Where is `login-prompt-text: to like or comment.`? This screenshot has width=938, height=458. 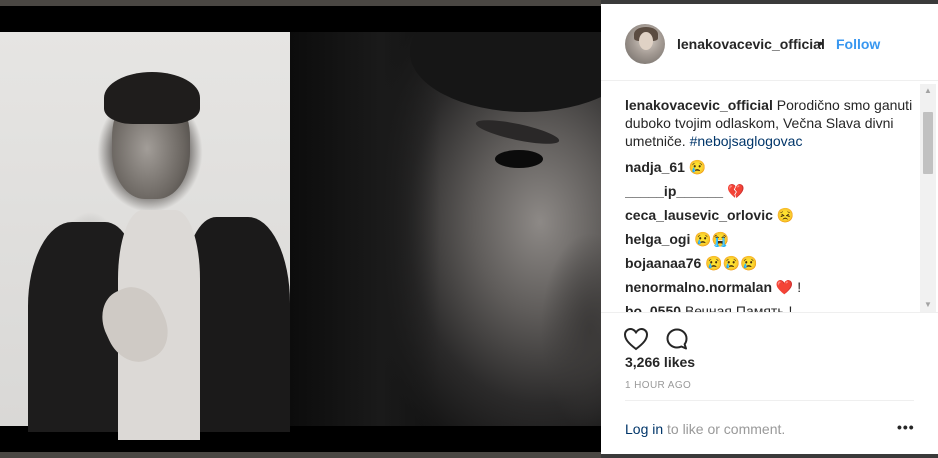 login-prompt-text: to like or comment. is located at coordinates (726, 429).